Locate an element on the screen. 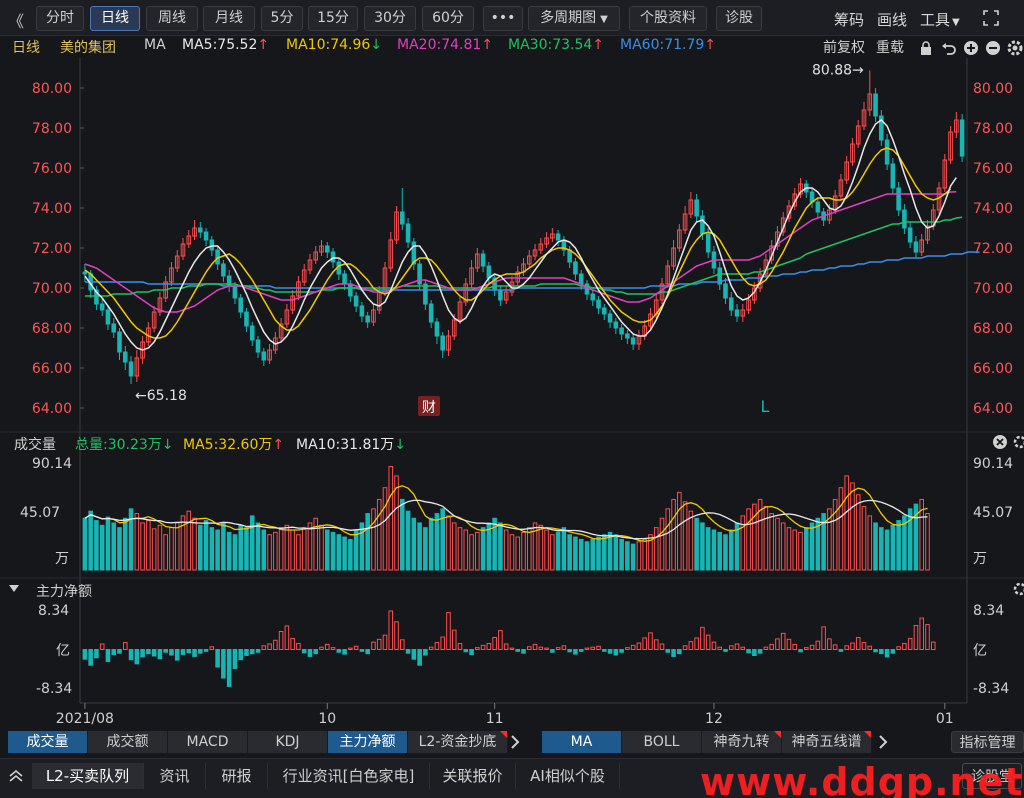  price-tick-label-right: 66.00 is located at coordinates (993, 369).